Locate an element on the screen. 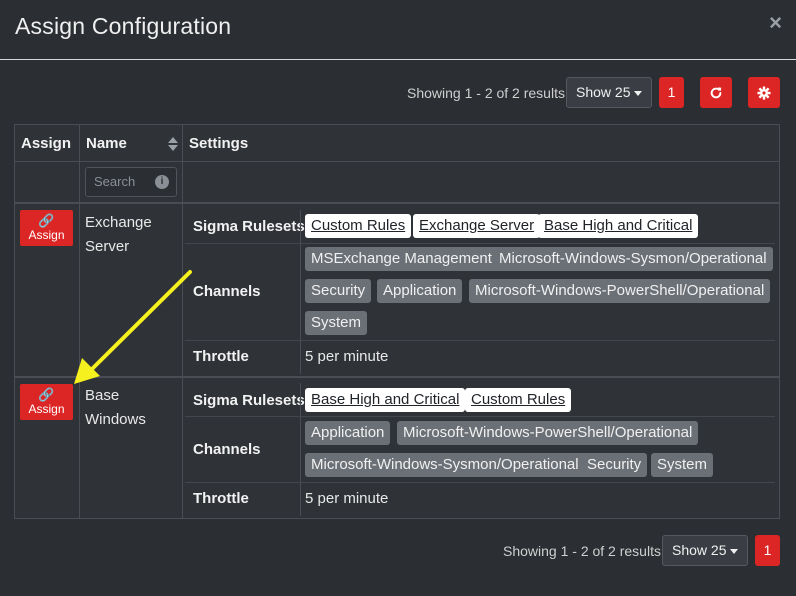 This screenshot has height=596, width=796. column-header-name: Name is located at coordinates (131, 143).